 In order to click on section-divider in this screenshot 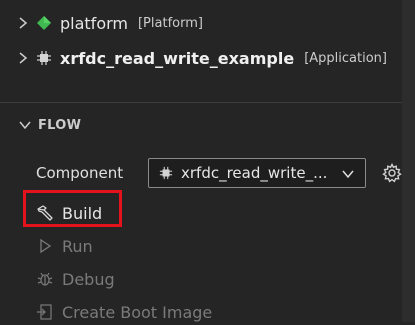, I will do `click(201, 102)`.